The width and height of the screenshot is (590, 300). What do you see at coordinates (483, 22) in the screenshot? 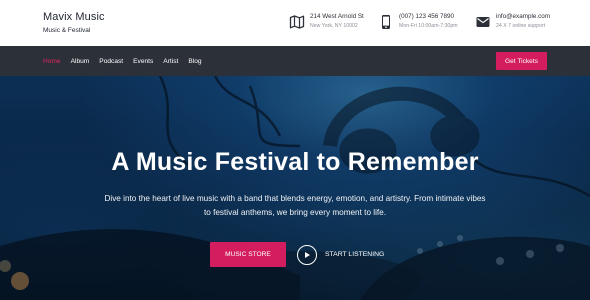
I see `mail-icon` at bounding box center [483, 22].